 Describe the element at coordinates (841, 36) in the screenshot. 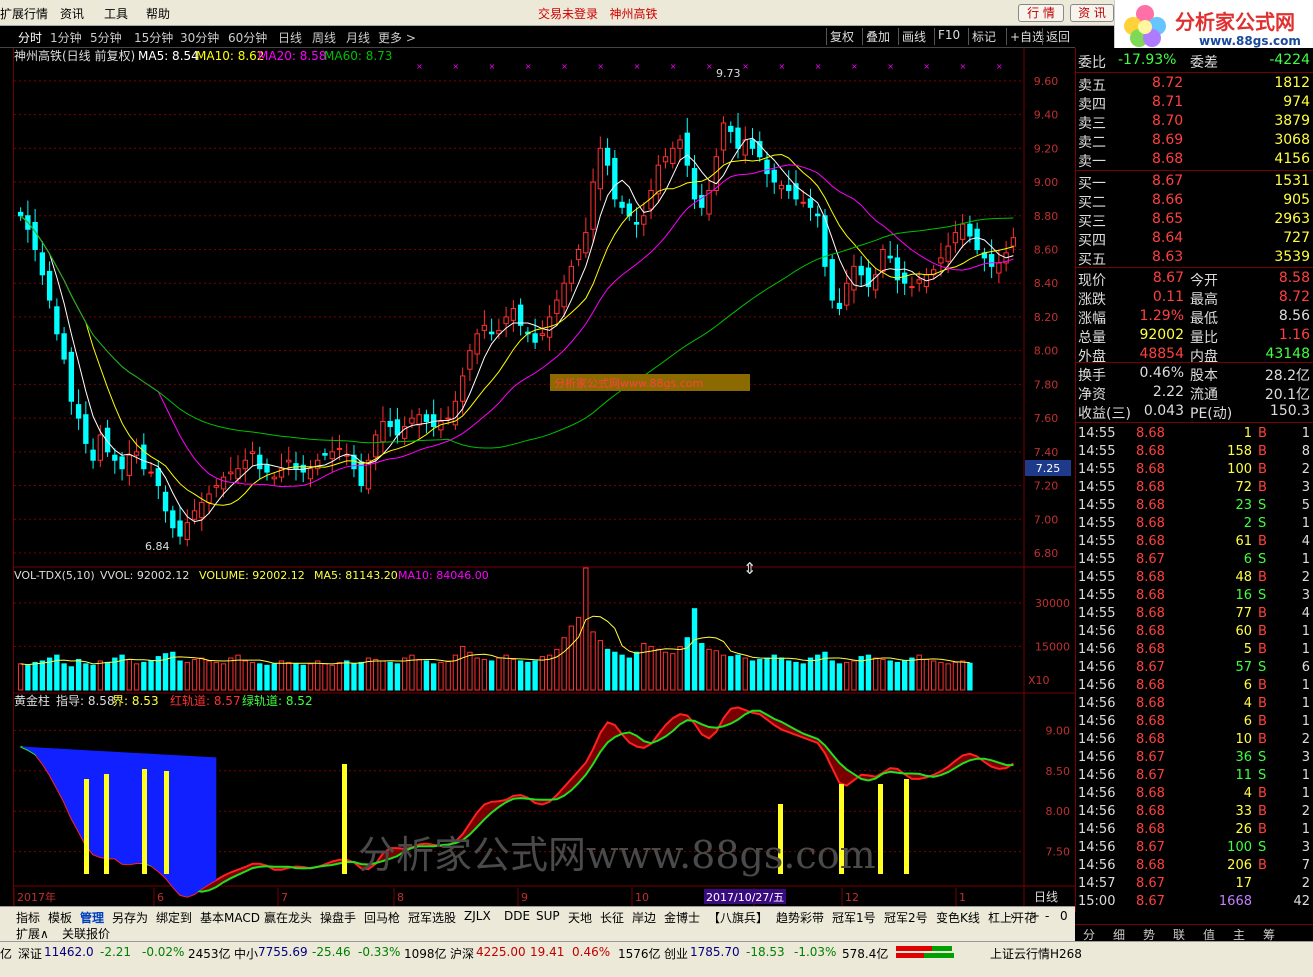

I see `toolbar-button-0: 复权` at that location.